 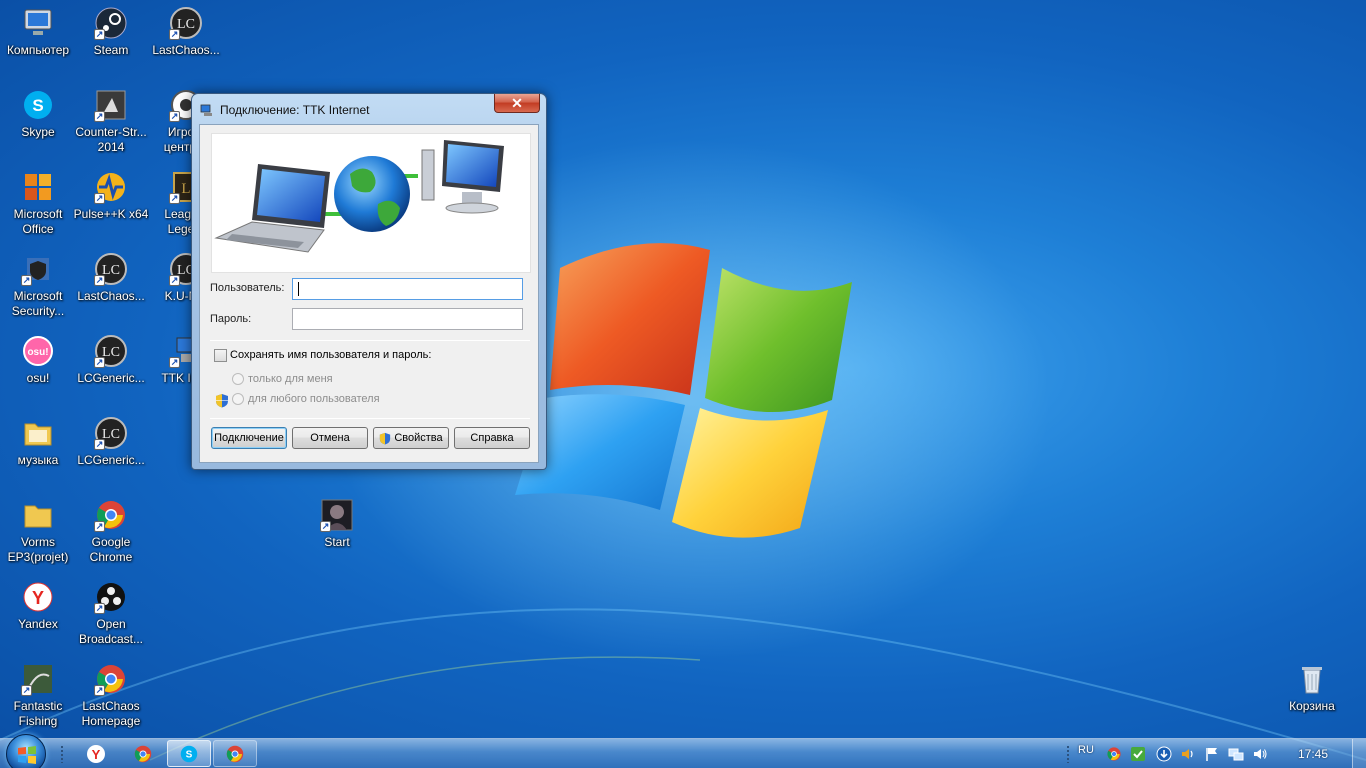 I want to click on start-button, so click(x=26, y=751).